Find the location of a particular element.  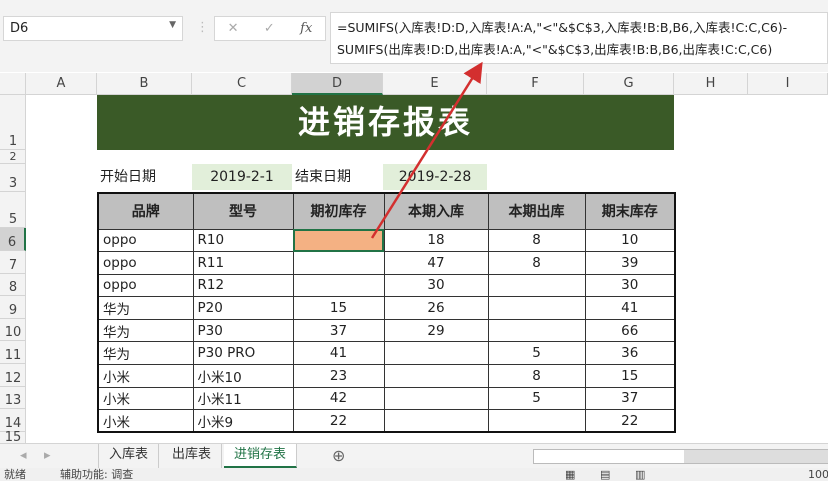

normal-view-icon: ▦ is located at coordinates (570, 474).